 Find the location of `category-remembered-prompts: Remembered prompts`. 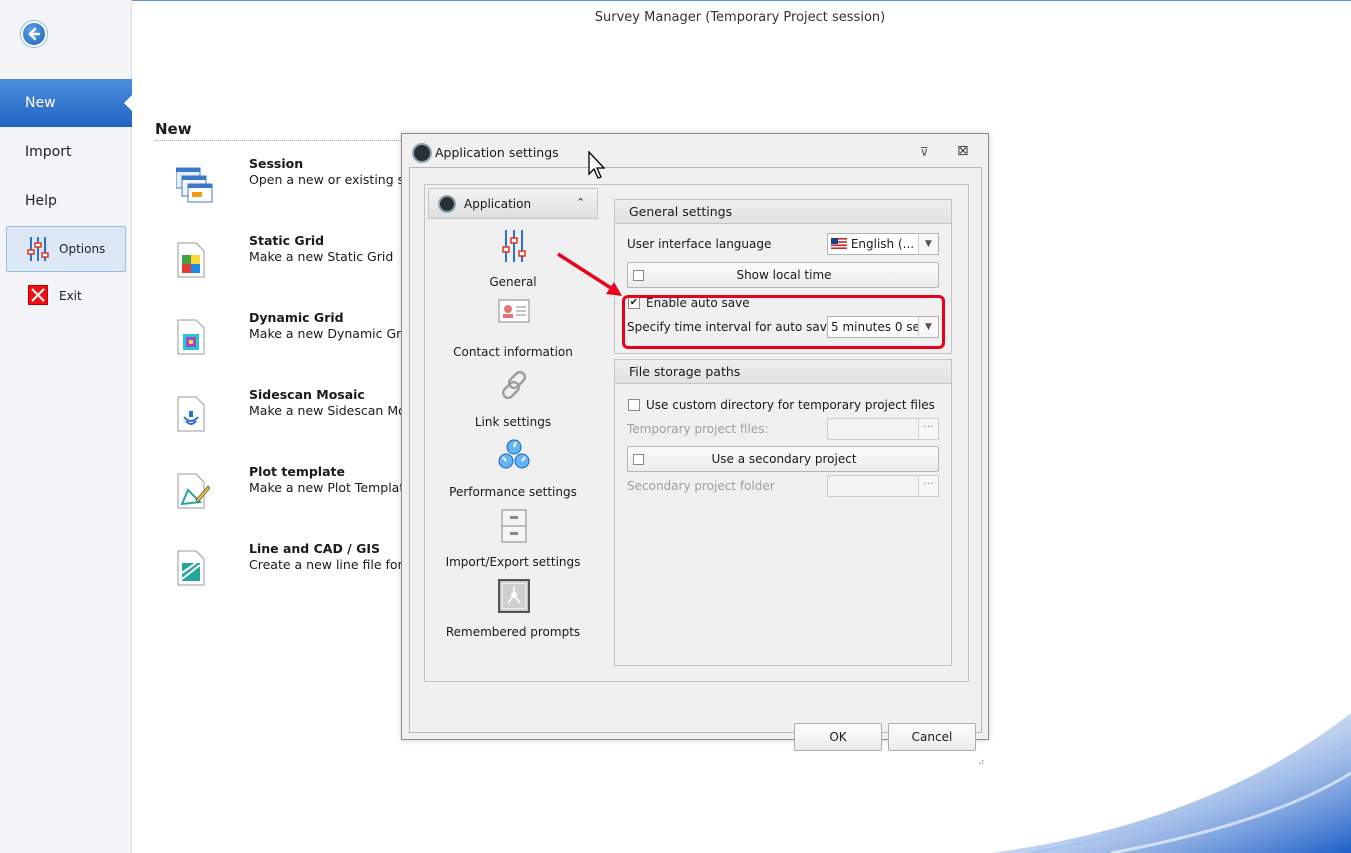

category-remembered-prompts: Remembered prompts is located at coordinates (513, 614).